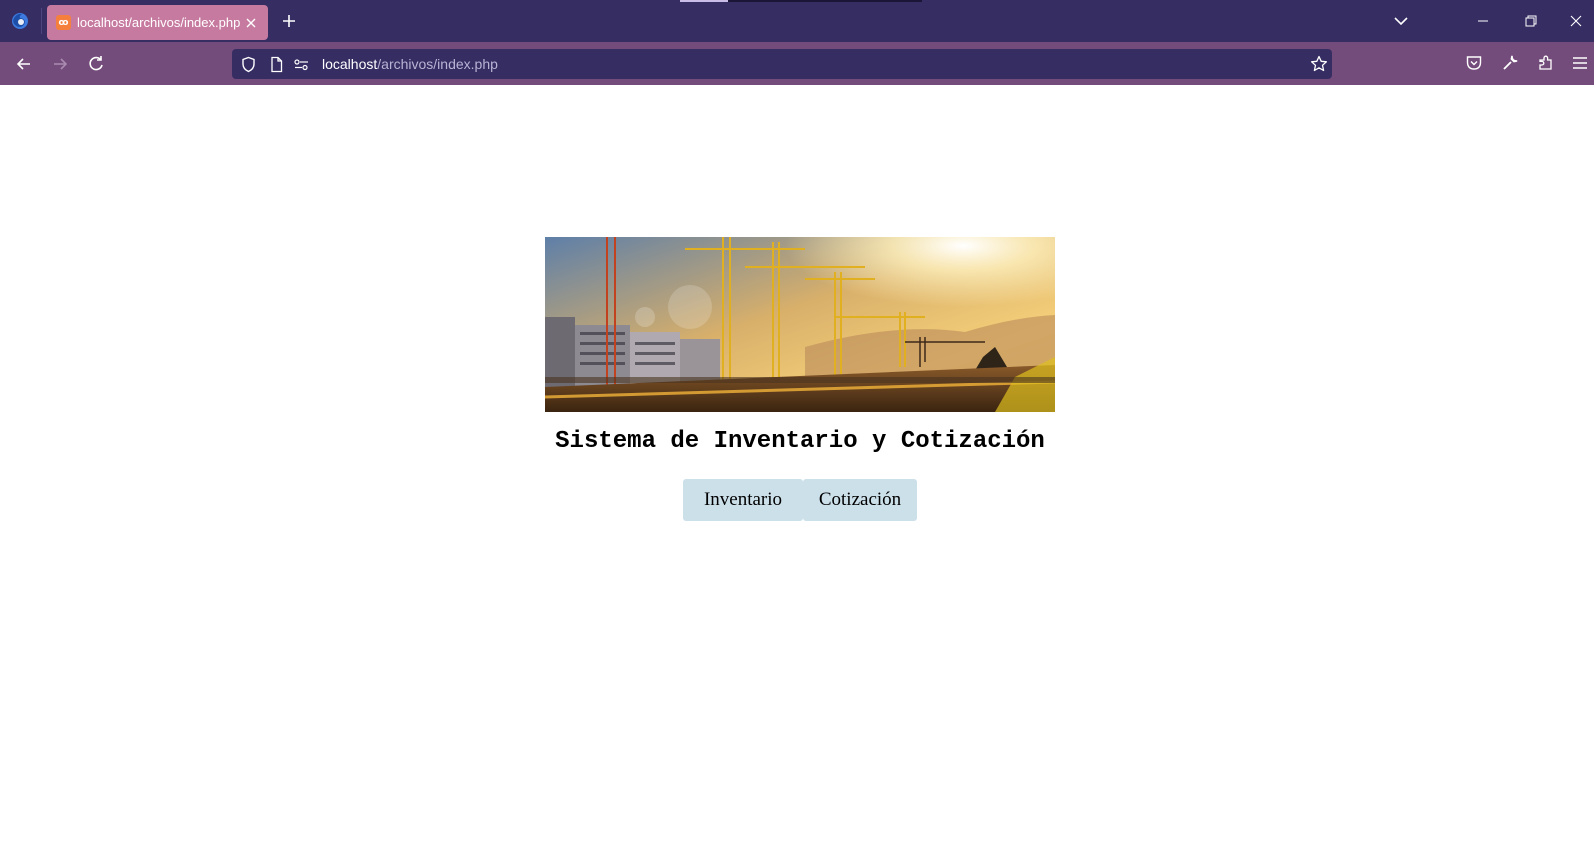  I want to click on window-close-icon, so click(1576, 21).